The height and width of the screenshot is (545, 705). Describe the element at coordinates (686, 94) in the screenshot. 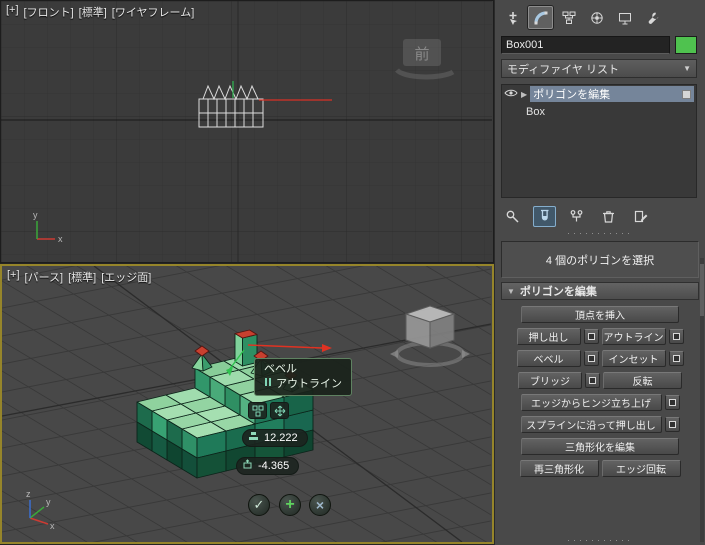

I see `modifier-icon` at that location.